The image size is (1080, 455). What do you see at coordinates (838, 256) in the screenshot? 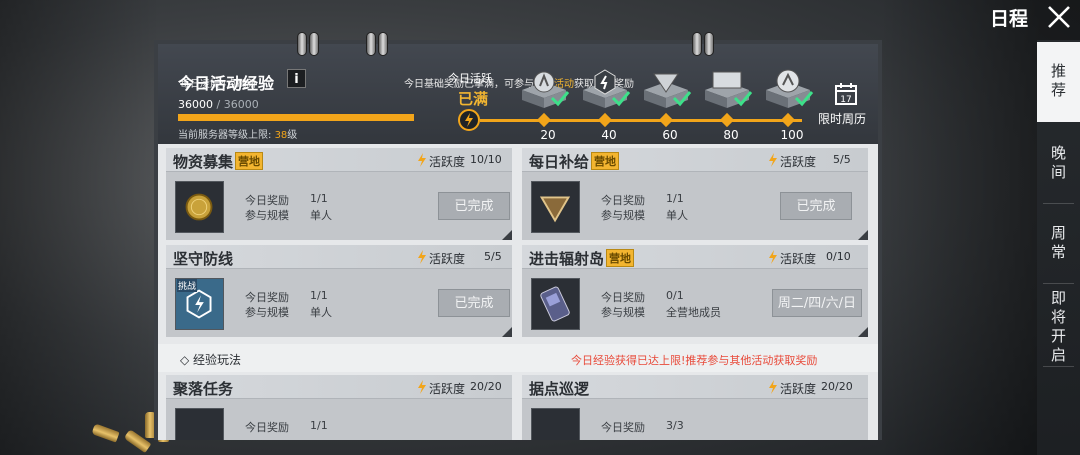
I see `activity-value: 0/10` at bounding box center [838, 256].